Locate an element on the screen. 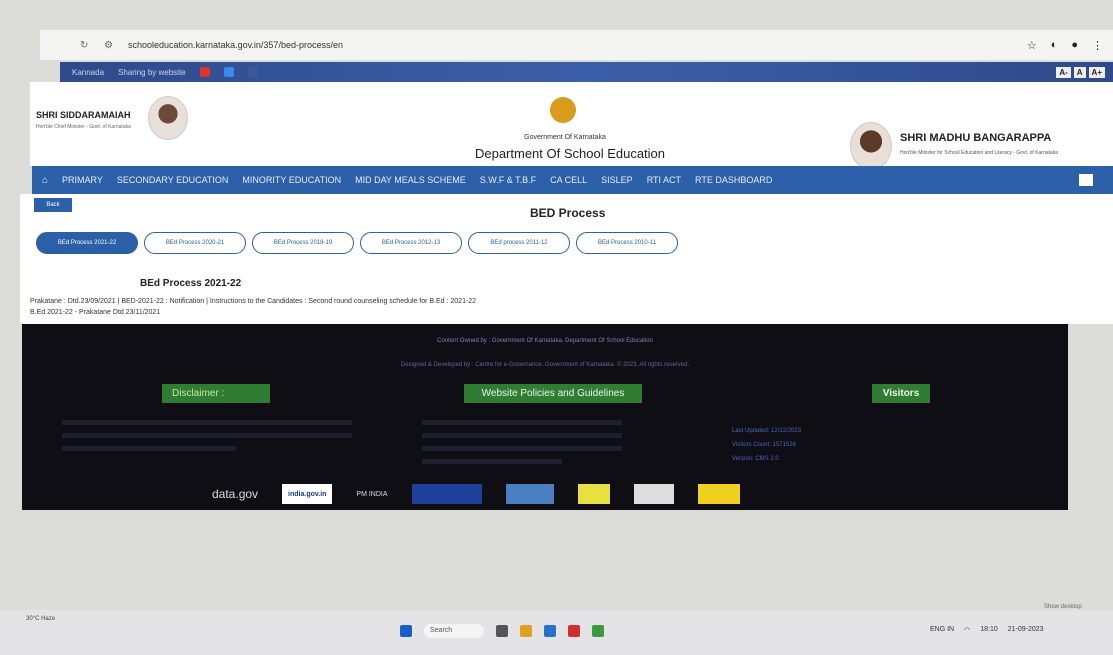  nav-item-sislep: SISLEP is located at coordinates (617, 180).